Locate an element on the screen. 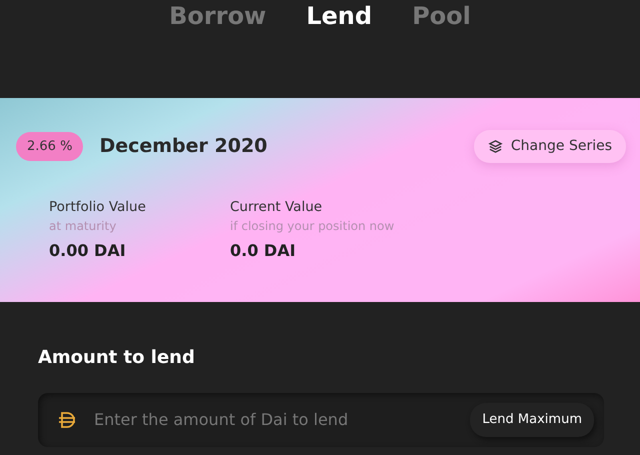 The height and width of the screenshot is (455, 640). lend-maximum-button: Lend Maximum is located at coordinates (532, 420).